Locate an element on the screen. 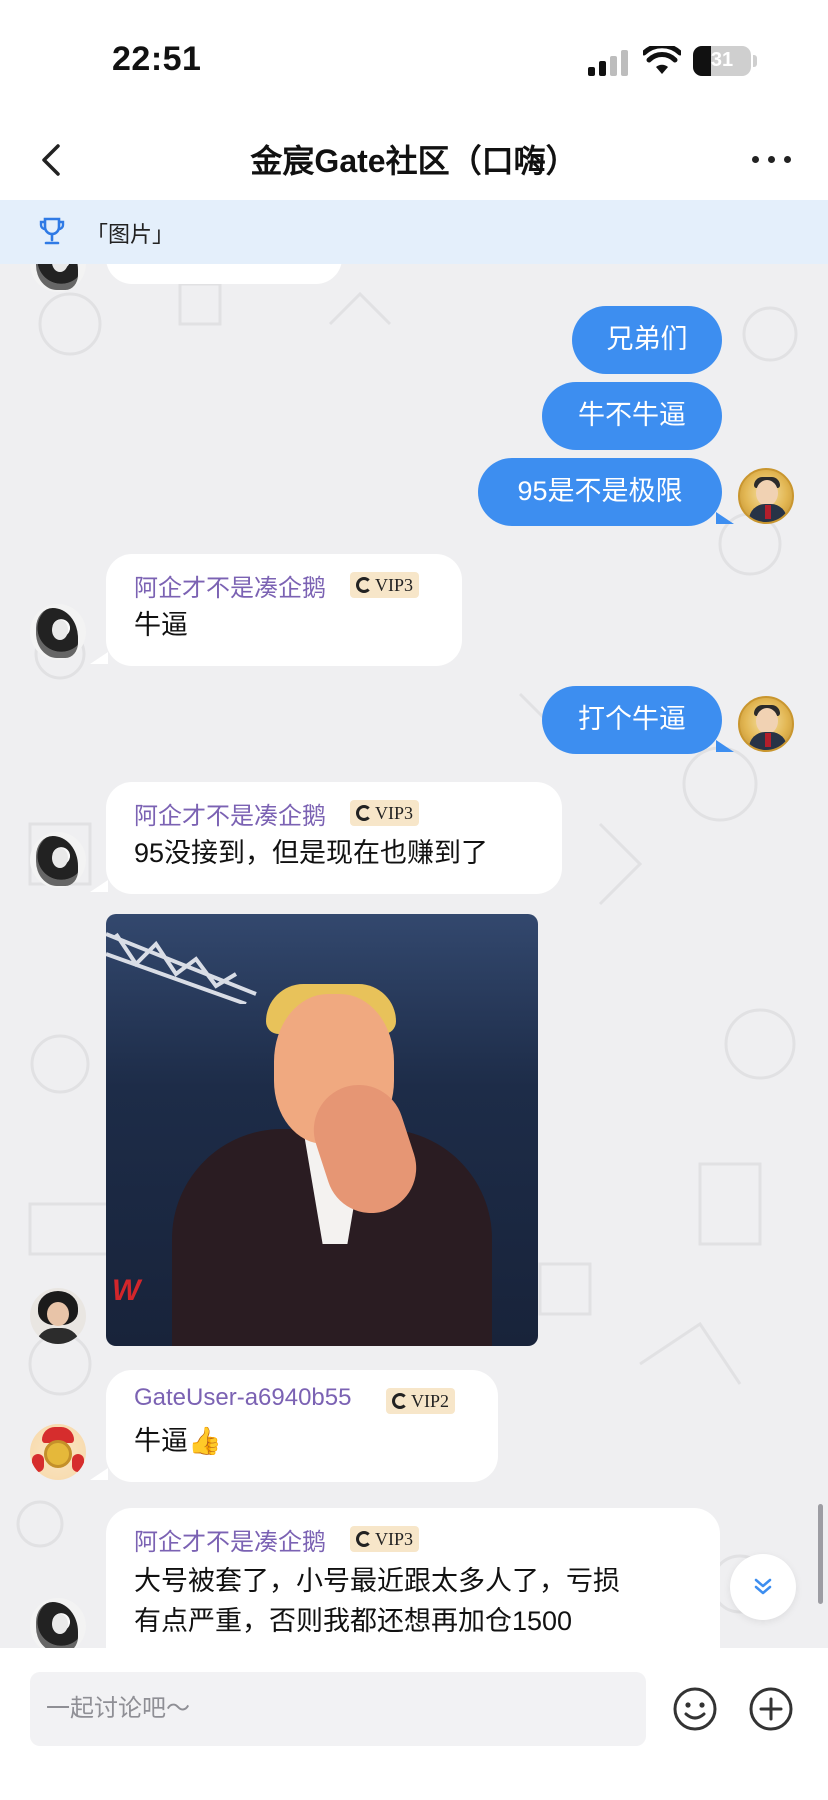  incoming-message: GateUser-a6940b55 VIP2 牛逼👍 is located at coordinates (302, 1426).